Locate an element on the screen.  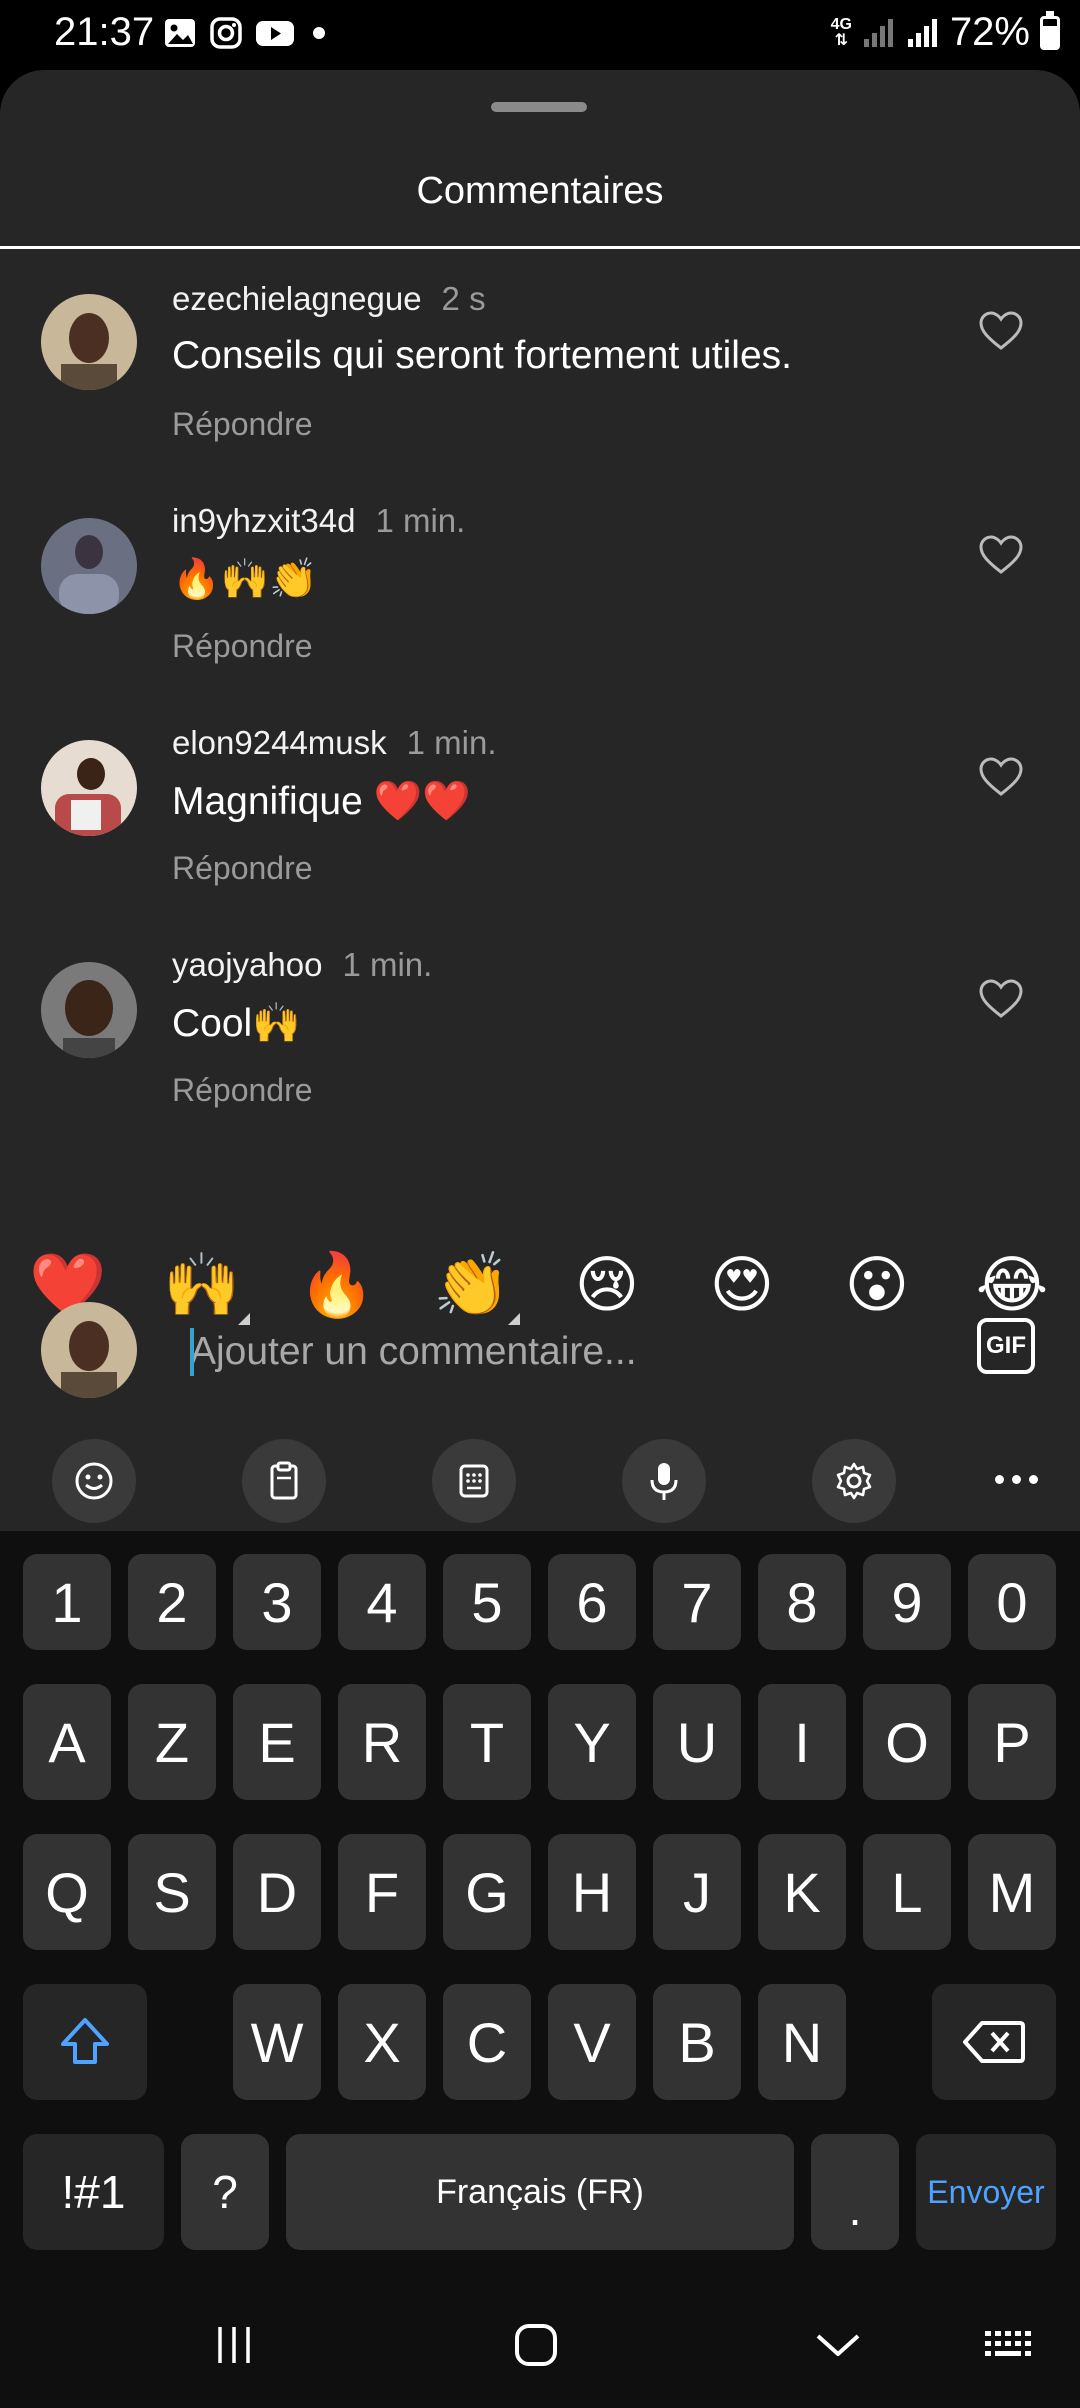
keyboard-switch-button is located at coordinates (1010, 2345).